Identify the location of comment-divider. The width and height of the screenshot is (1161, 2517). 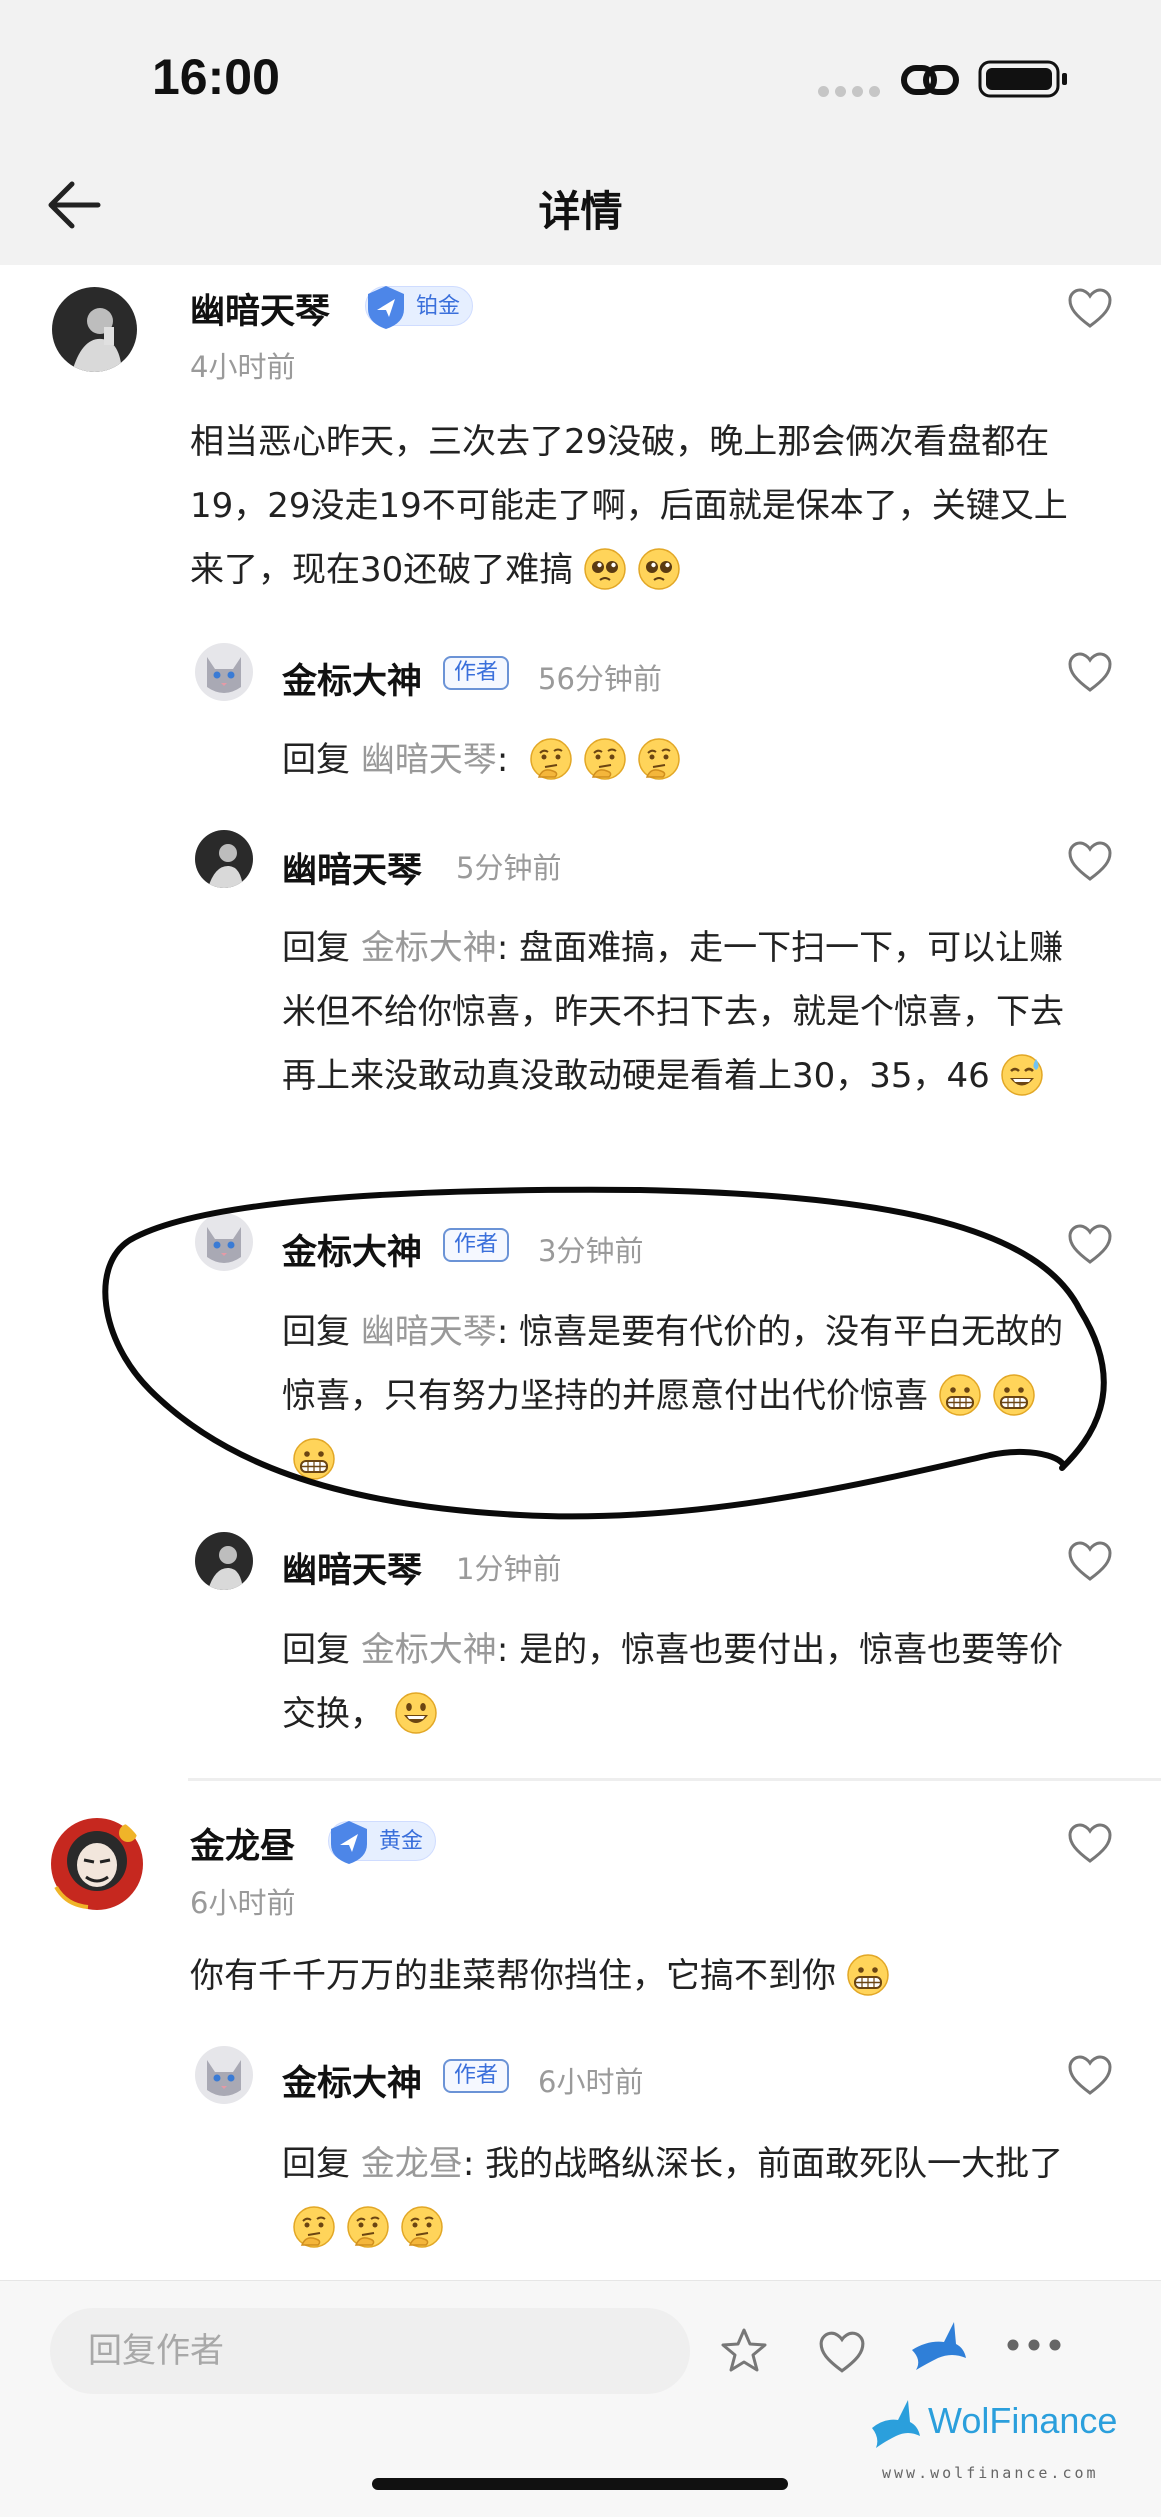
(674, 1779).